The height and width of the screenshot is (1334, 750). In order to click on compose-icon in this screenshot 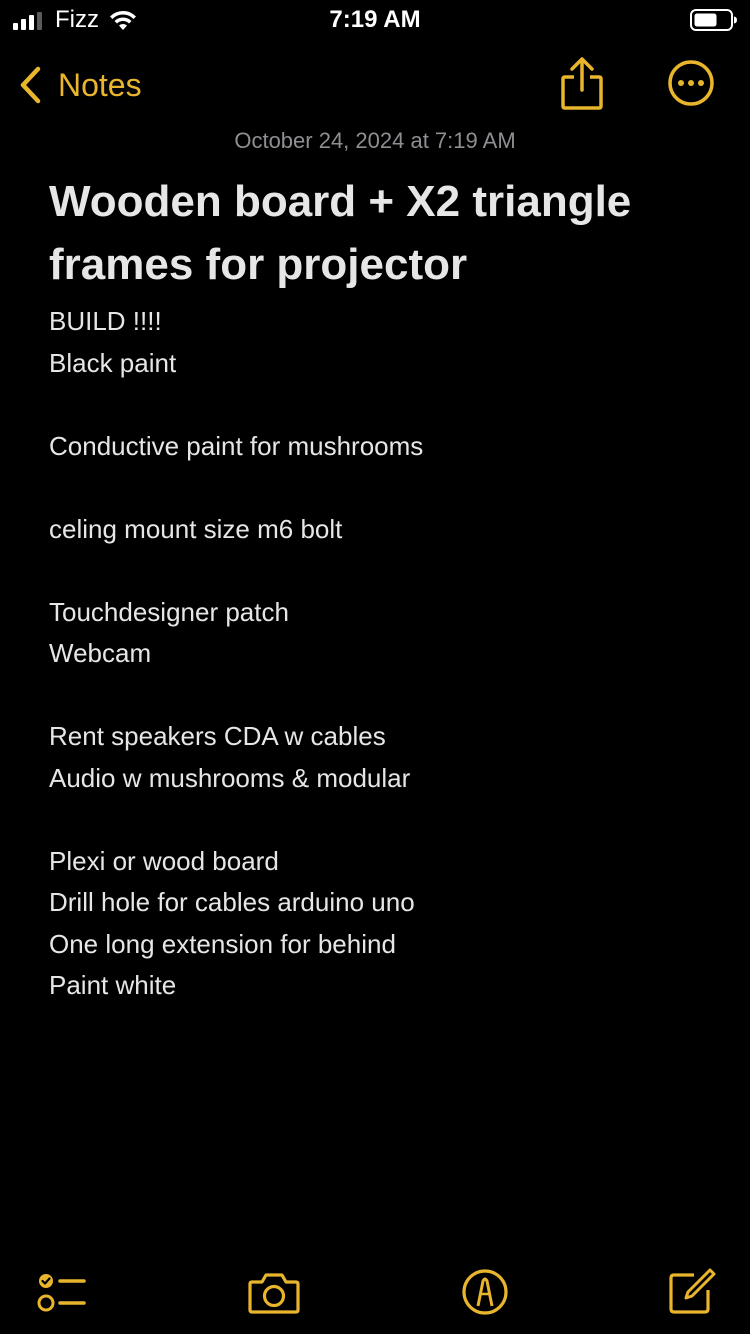, I will do `click(692, 1292)`.